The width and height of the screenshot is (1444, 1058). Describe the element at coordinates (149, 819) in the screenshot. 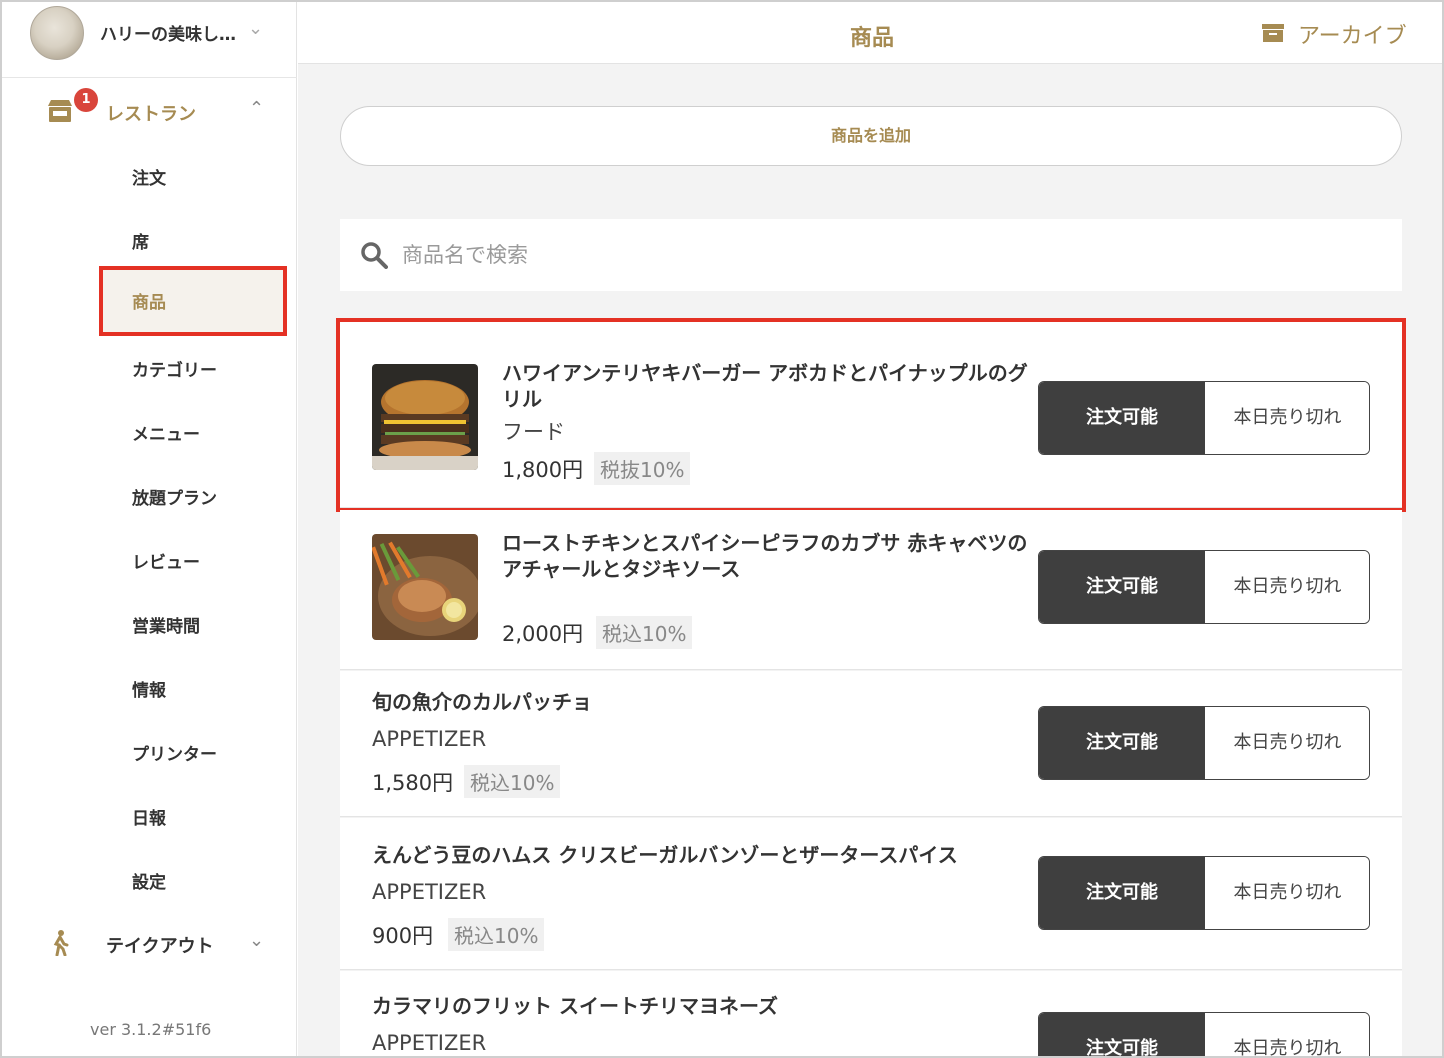

I see `sidebar-item-label: 日報` at that location.